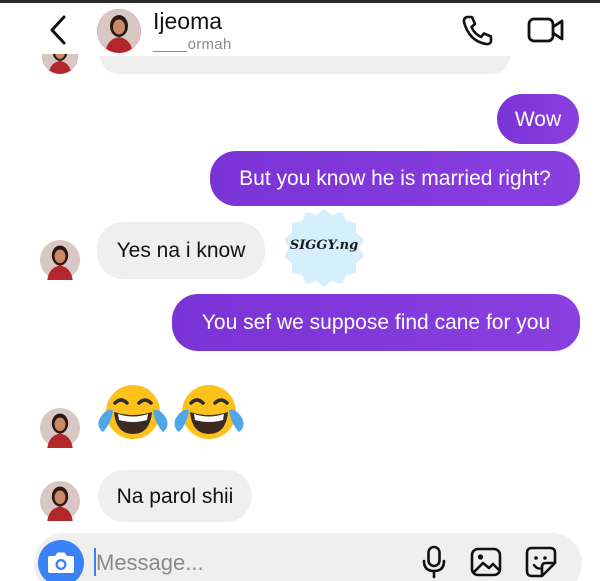 The height and width of the screenshot is (581, 600). I want to click on avatar, so click(60, 64).